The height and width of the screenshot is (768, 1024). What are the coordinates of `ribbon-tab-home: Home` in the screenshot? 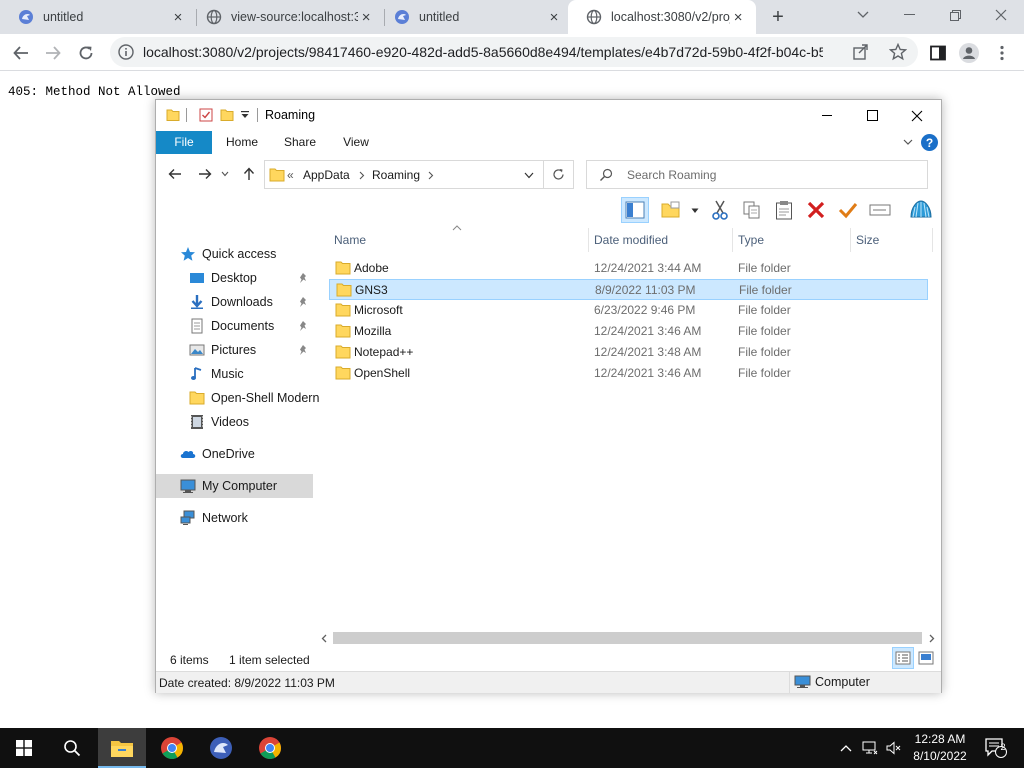 It's located at (242, 142).